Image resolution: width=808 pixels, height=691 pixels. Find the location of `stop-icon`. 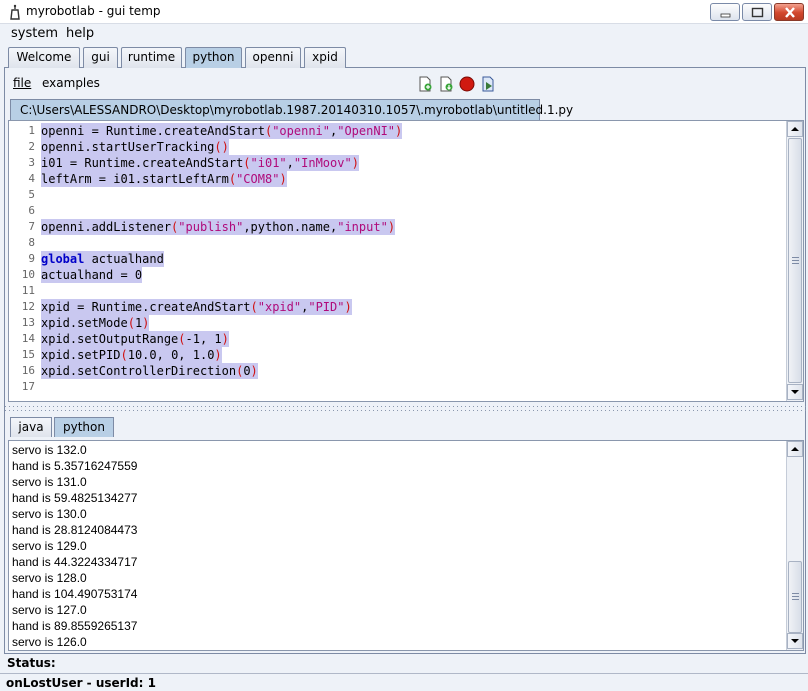

stop-icon is located at coordinates (467, 84).